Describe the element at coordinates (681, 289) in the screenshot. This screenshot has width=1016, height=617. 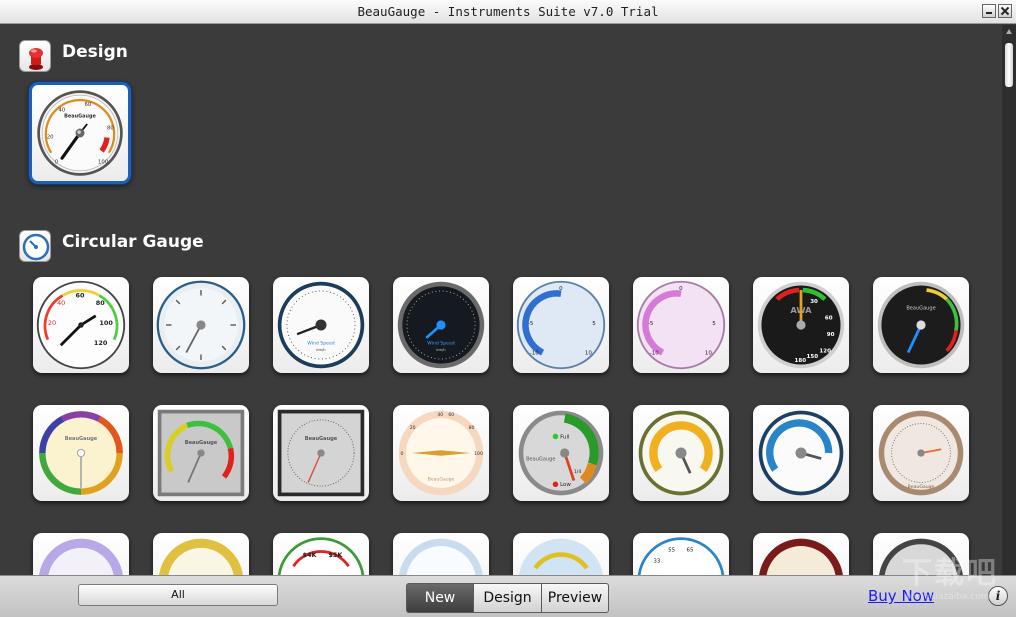
I see `pink-tick-0: 0` at that location.